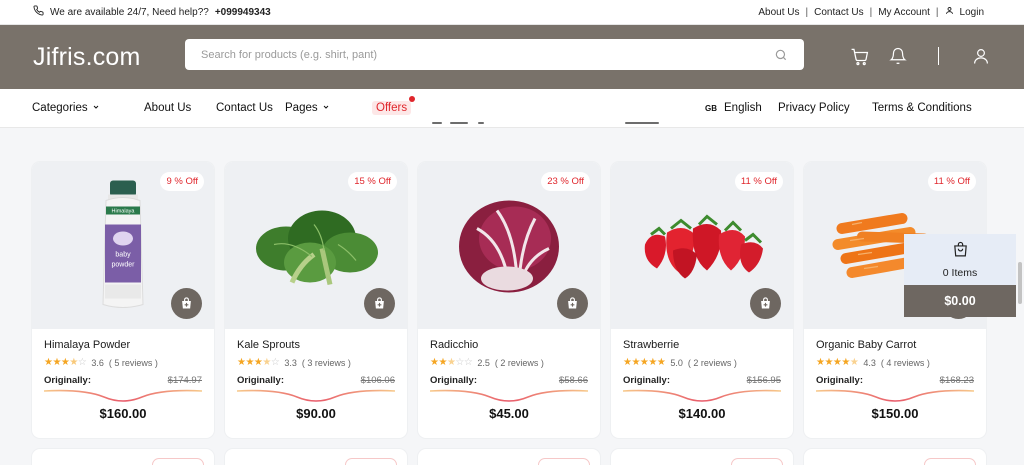 The image size is (1024, 465). I want to click on site-logo: Jifris.com, so click(109, 57).